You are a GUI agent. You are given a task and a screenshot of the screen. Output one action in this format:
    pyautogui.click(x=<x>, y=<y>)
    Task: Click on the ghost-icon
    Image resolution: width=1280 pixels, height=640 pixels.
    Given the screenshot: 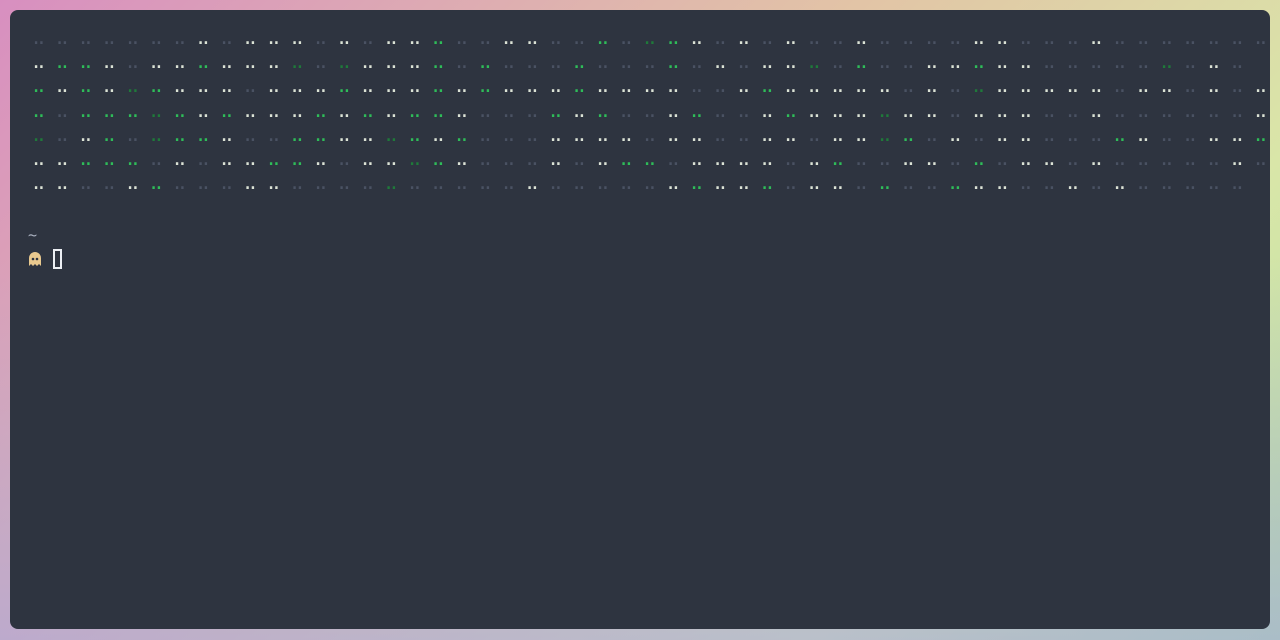 What is the action you would take?
    pyautogui.click(x=35, y=259)
    